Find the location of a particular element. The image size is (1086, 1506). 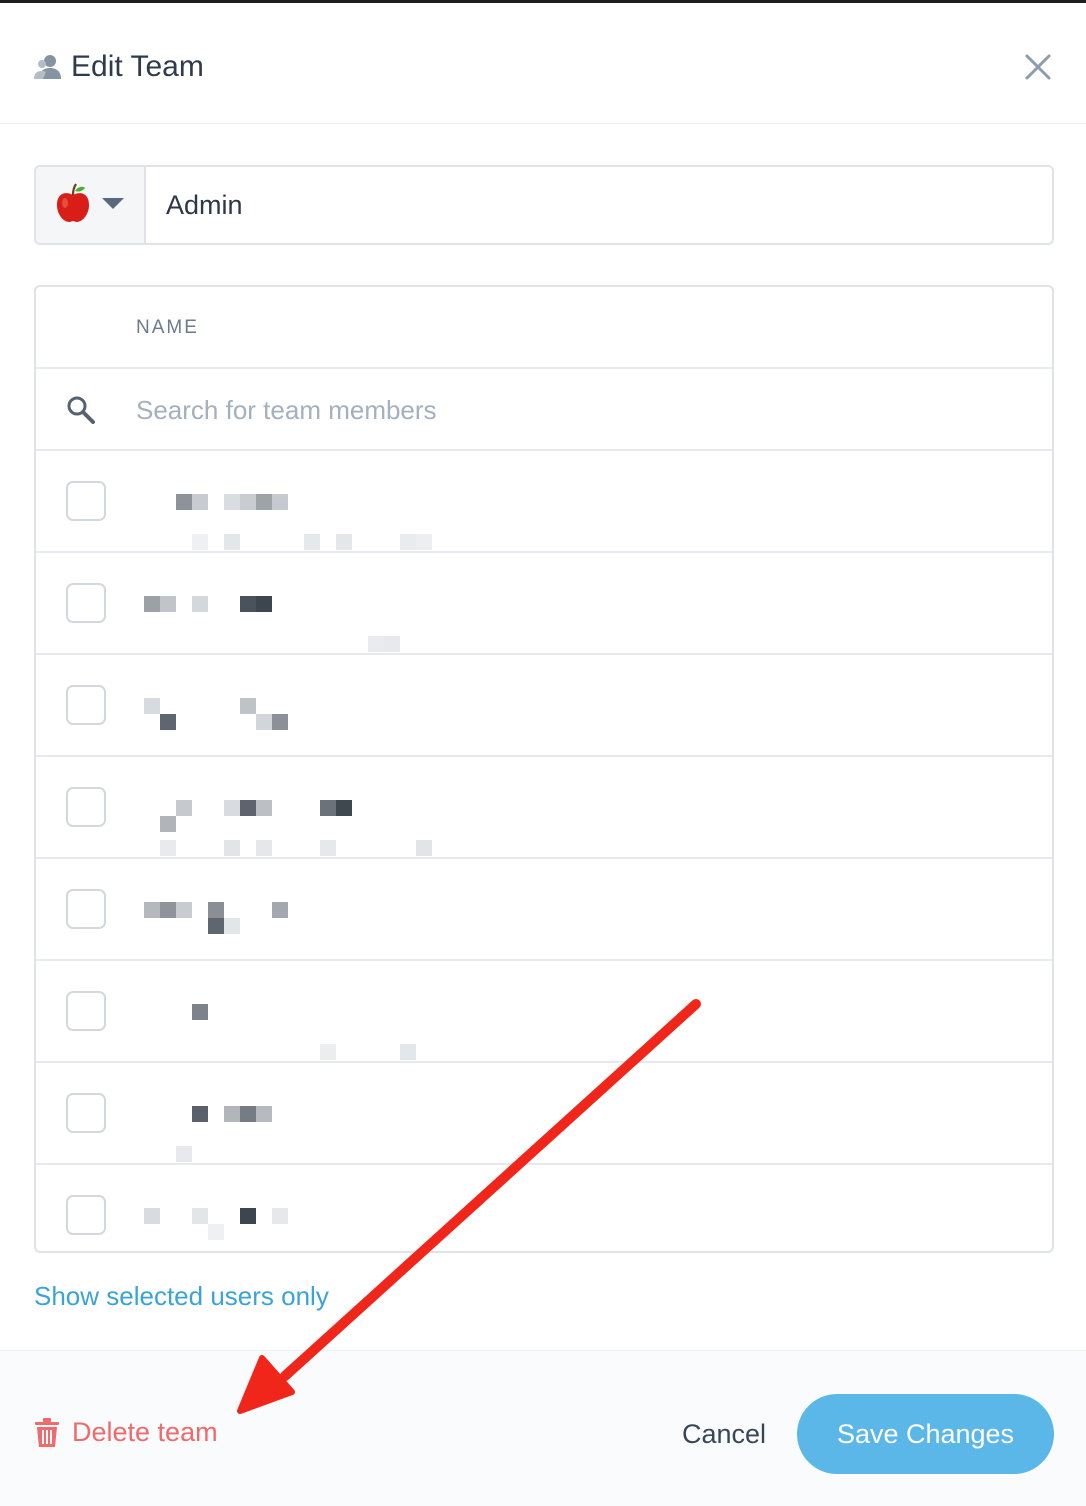

trash-icon is located at coordinates (47, 1432).